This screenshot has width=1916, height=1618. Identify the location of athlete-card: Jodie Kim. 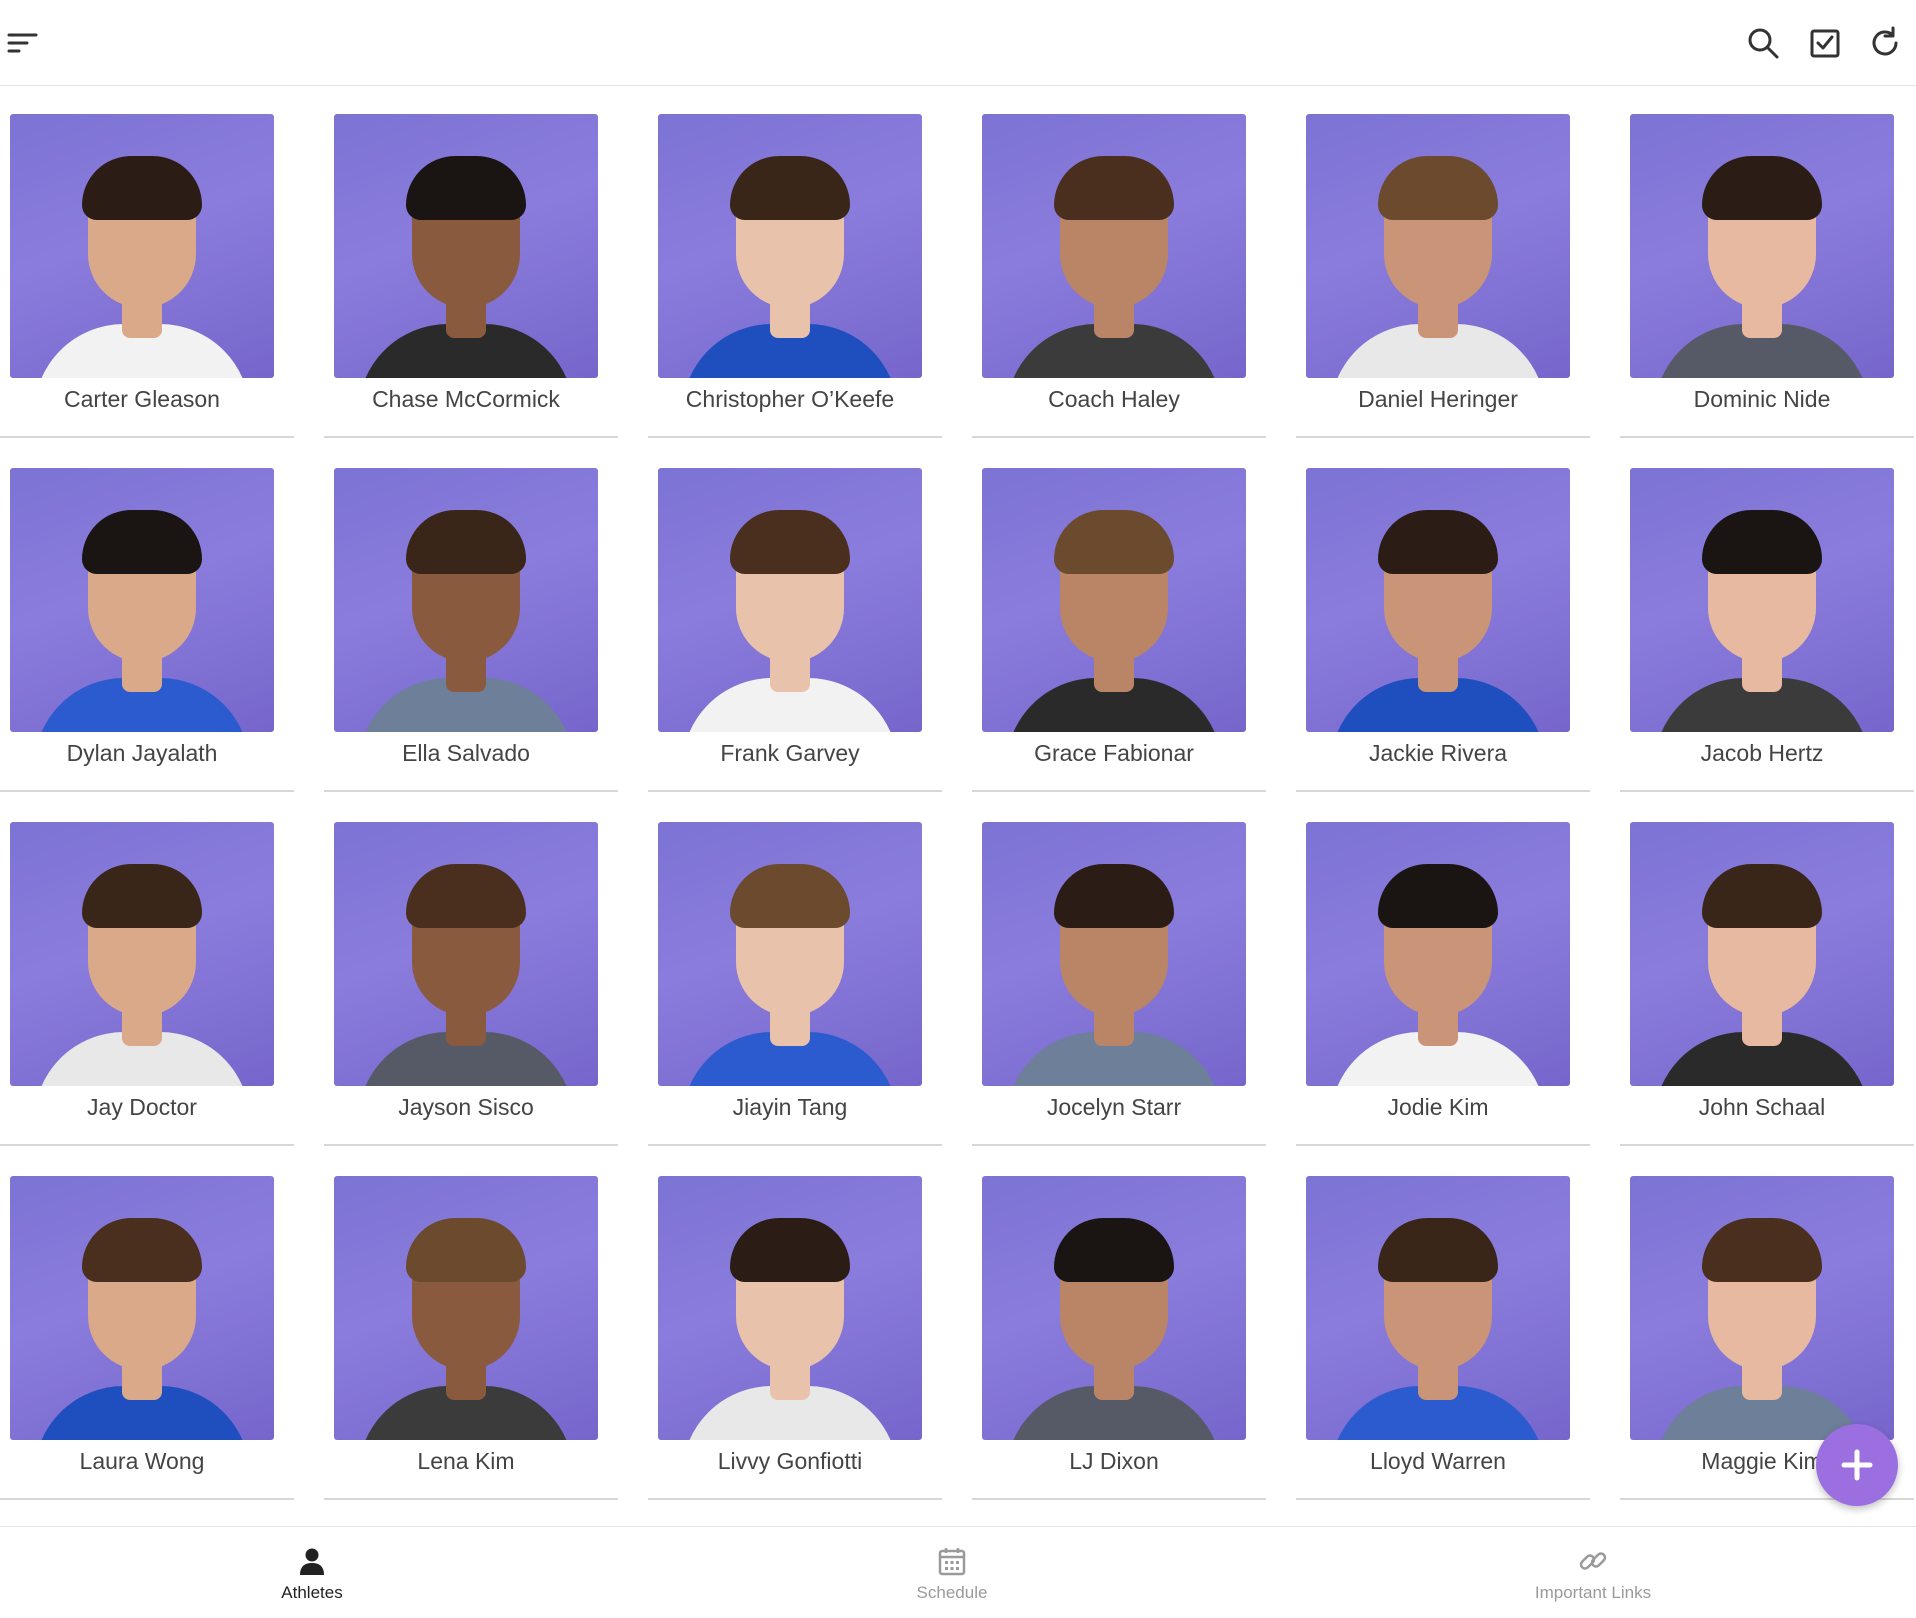
(1443, 971).